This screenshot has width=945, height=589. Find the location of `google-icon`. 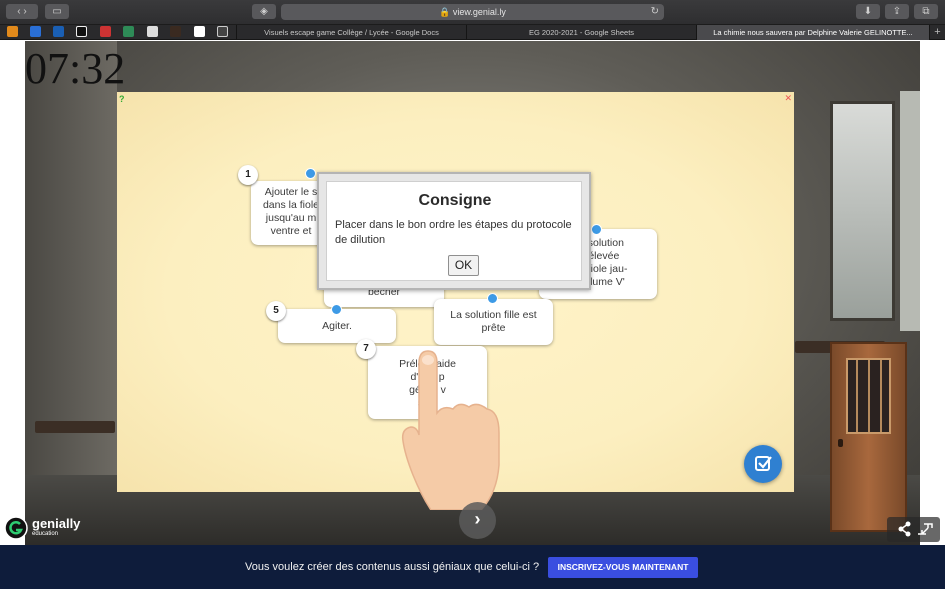

google-icon is located at coordinates (199, 31).